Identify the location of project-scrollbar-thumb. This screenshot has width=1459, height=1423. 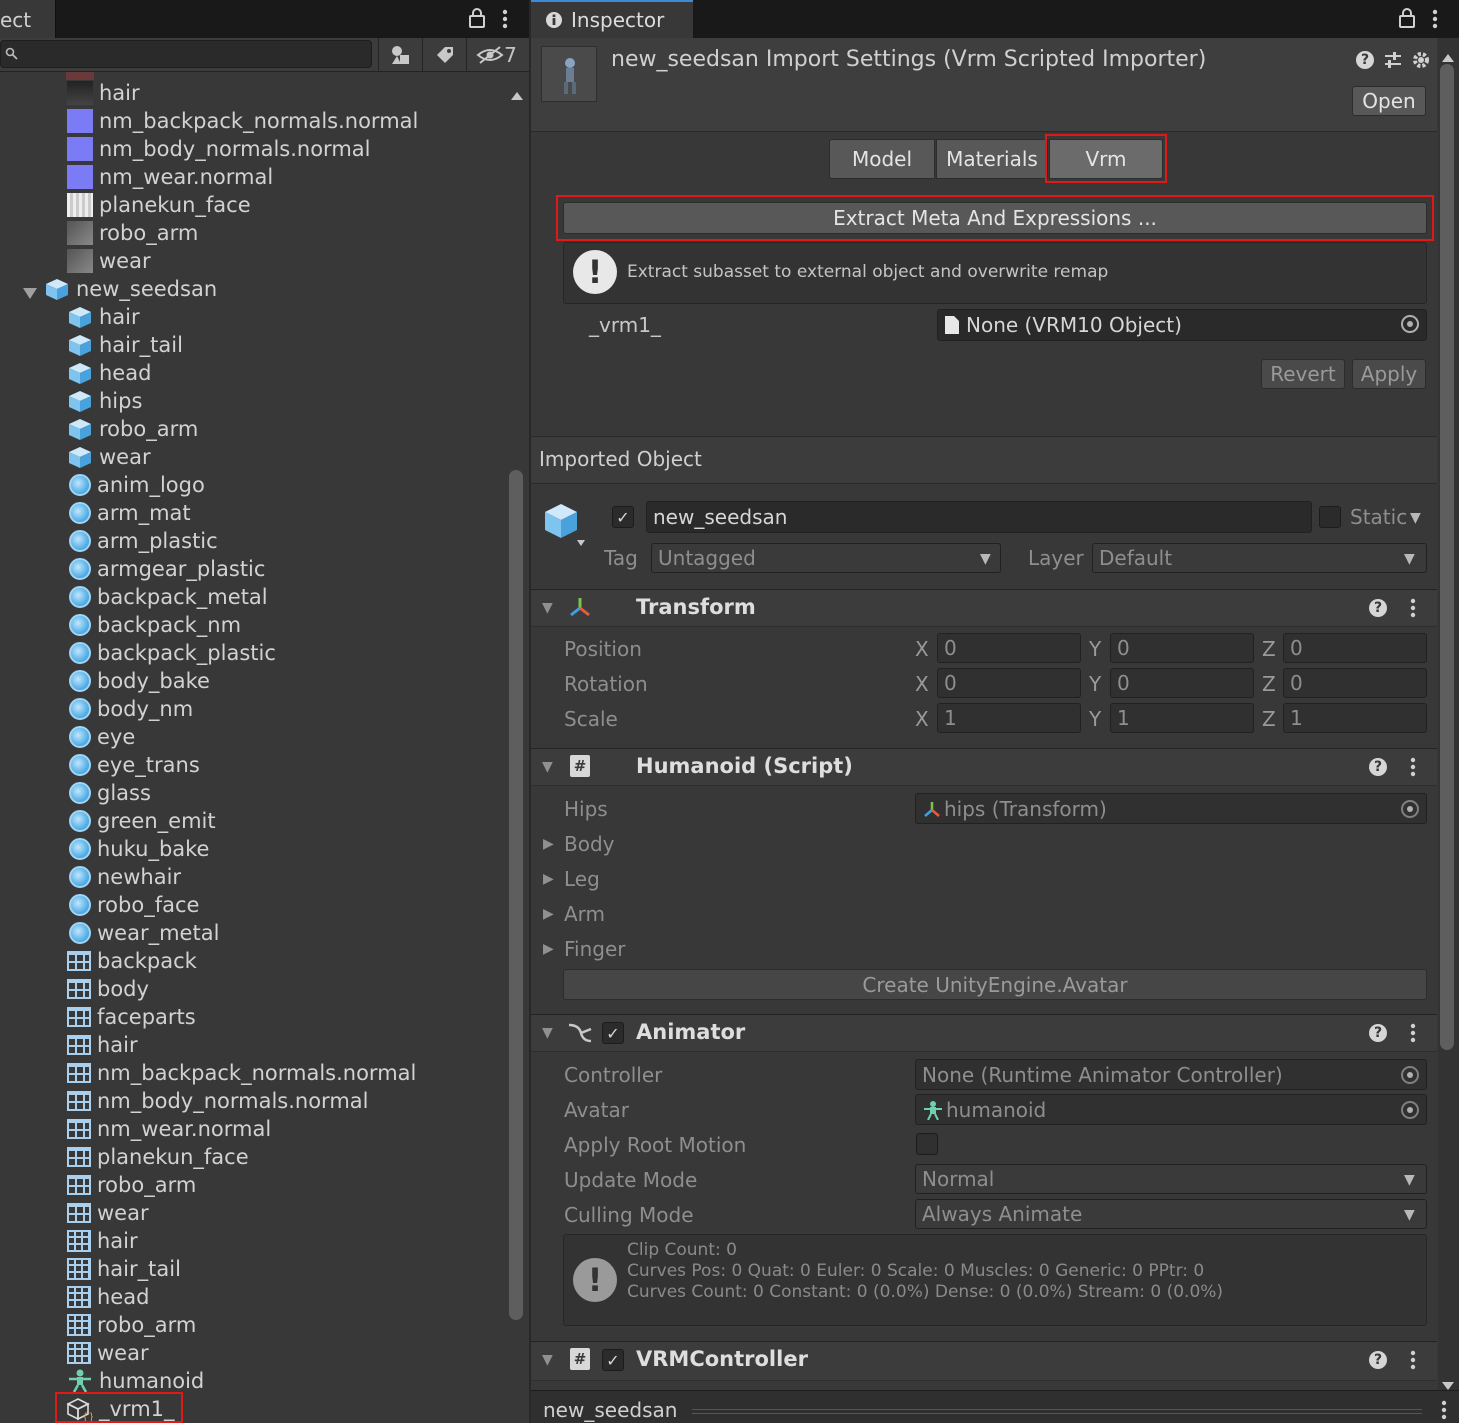
(516, 895).